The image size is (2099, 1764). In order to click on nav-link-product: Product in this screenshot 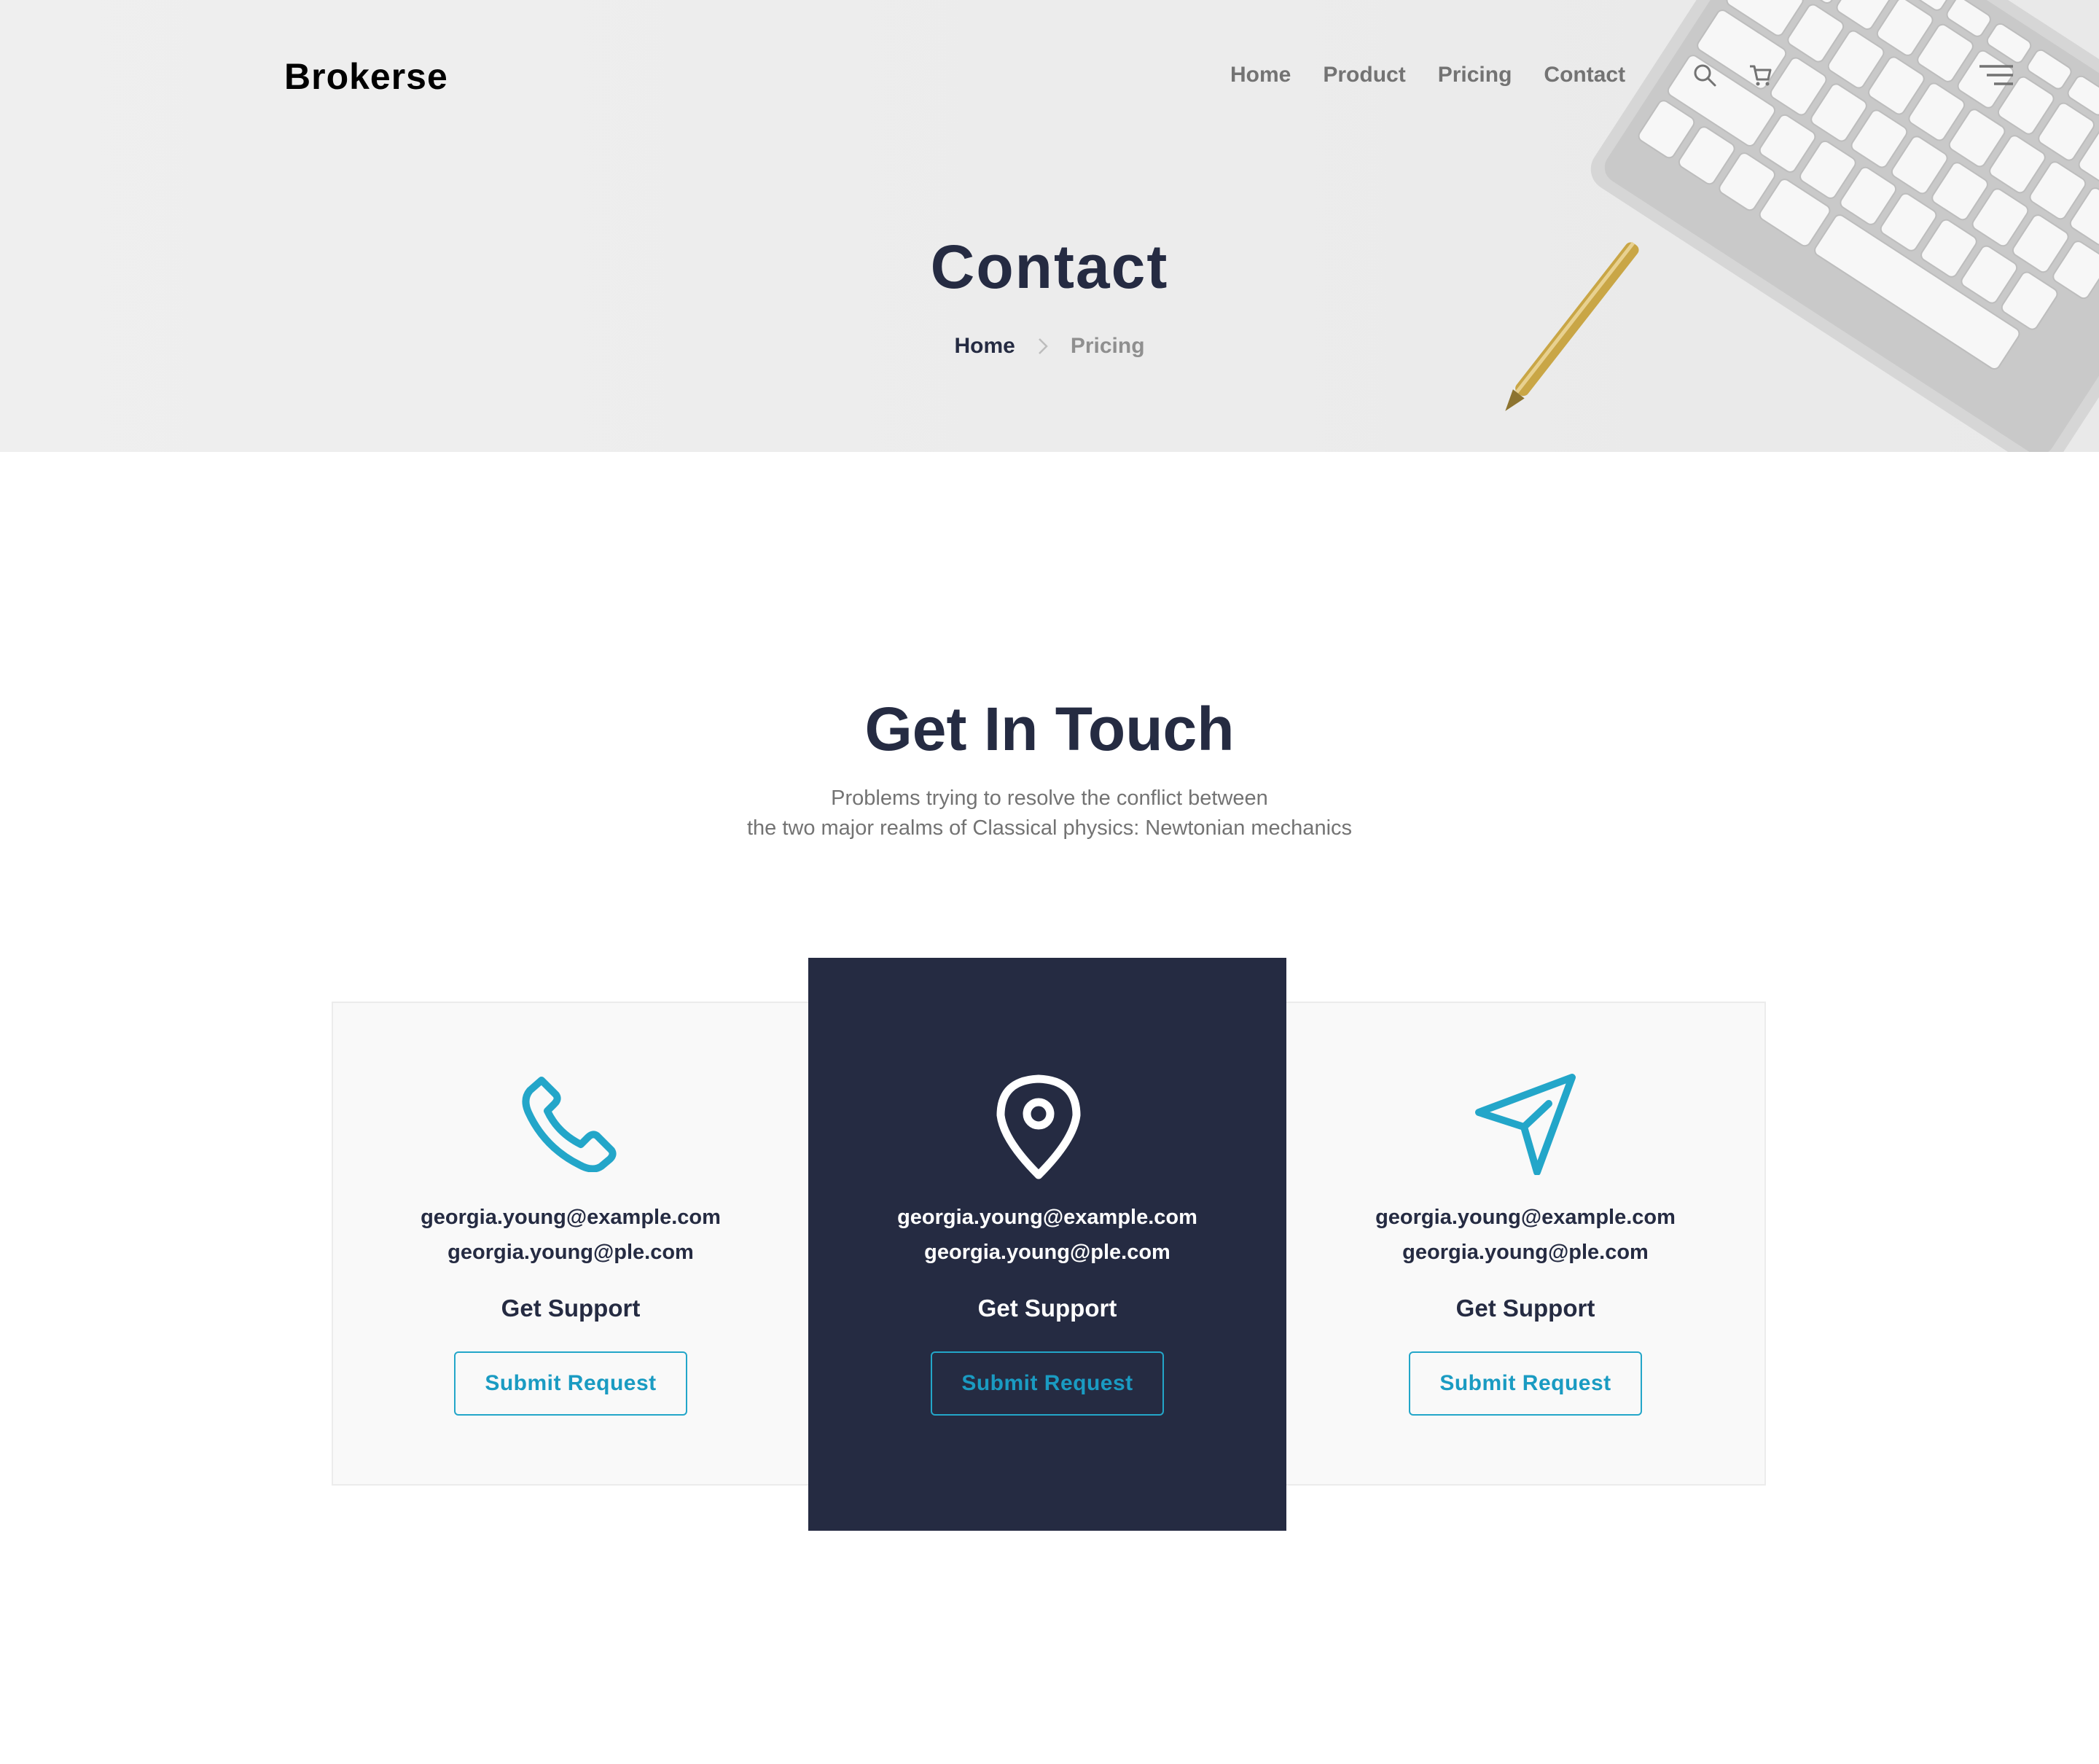, I will do `click(1364, 75)`.